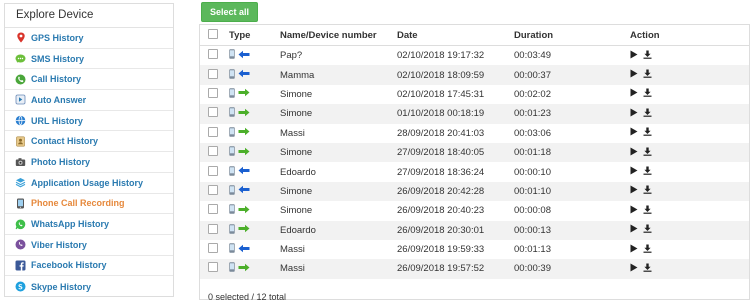  Describe the element at coordinates (69, 265) in the screenshot. I see `sidebar-item-label: Facebook History` at that location.